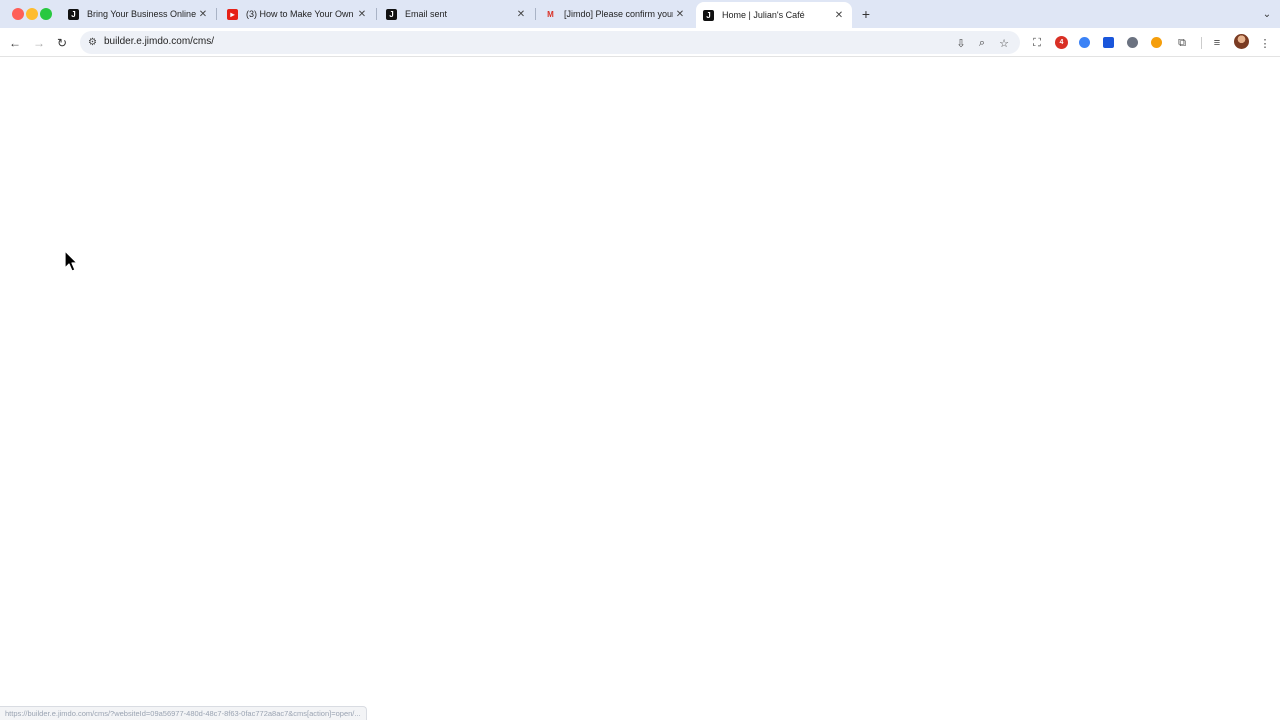 The width and height of the screenshot is (1280, 720). Describe the element at coordinates (618, 14) in the screenshot. I see `tab-title: [Jimdo] Please confirm your e` at that location.